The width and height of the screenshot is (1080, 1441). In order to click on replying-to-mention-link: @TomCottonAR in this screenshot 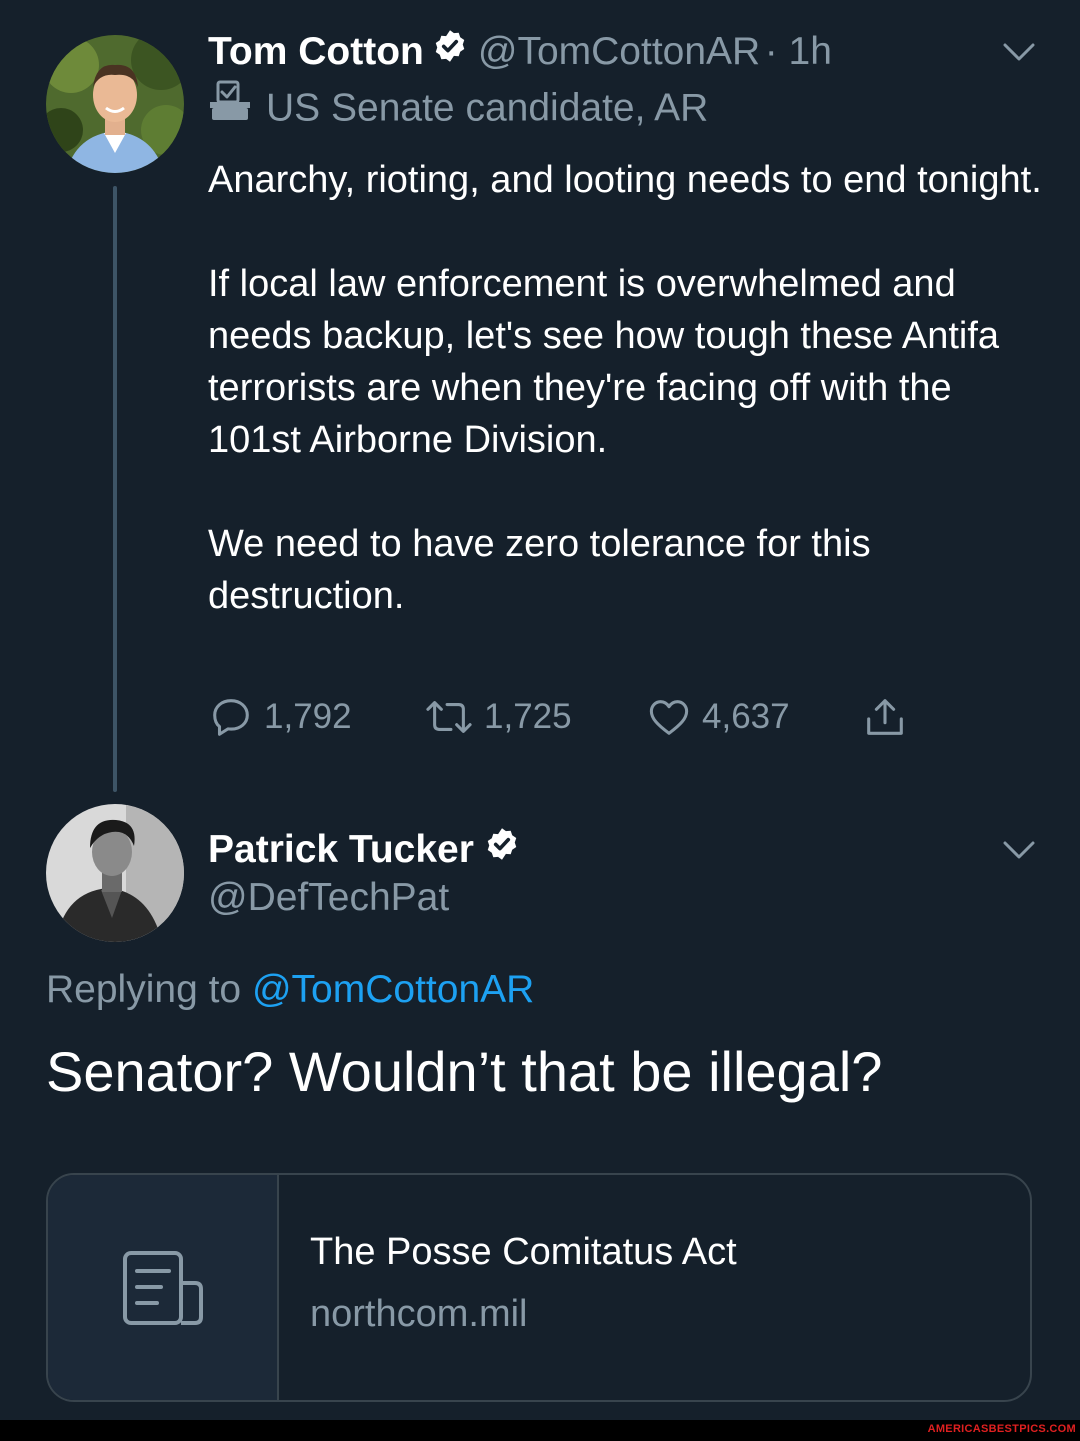, I will do `click(393, 989)`.